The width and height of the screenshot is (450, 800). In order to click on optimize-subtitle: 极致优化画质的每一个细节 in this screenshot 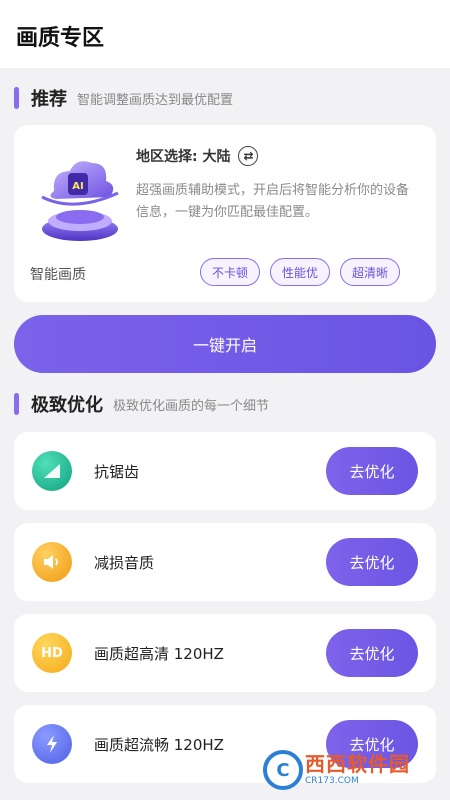, I will do `click(191, 406)`.